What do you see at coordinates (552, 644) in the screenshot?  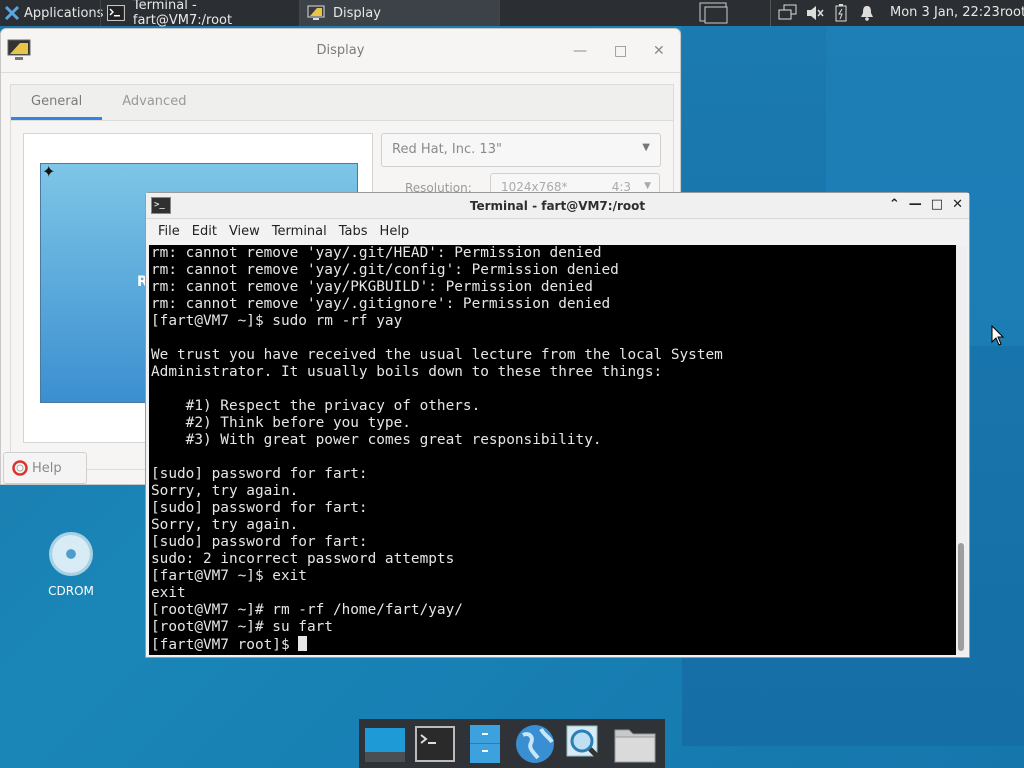 I see `terminal-prompt-line: [fart@VM7 root]$` at bounding box center [552, 644].